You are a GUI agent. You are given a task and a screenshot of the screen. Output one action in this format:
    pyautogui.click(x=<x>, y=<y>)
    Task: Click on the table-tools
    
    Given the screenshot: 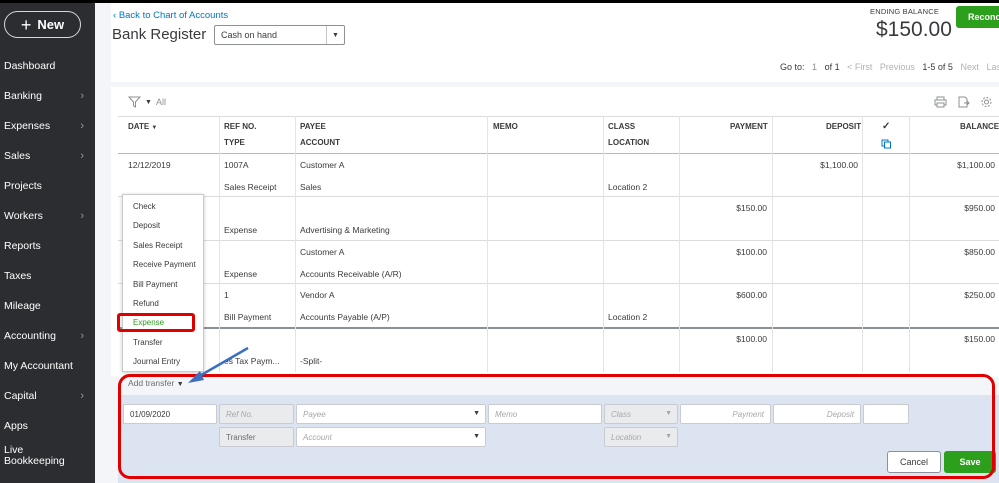 What is the action you would take?
    pyautogui.click(x=963, y=102)
    